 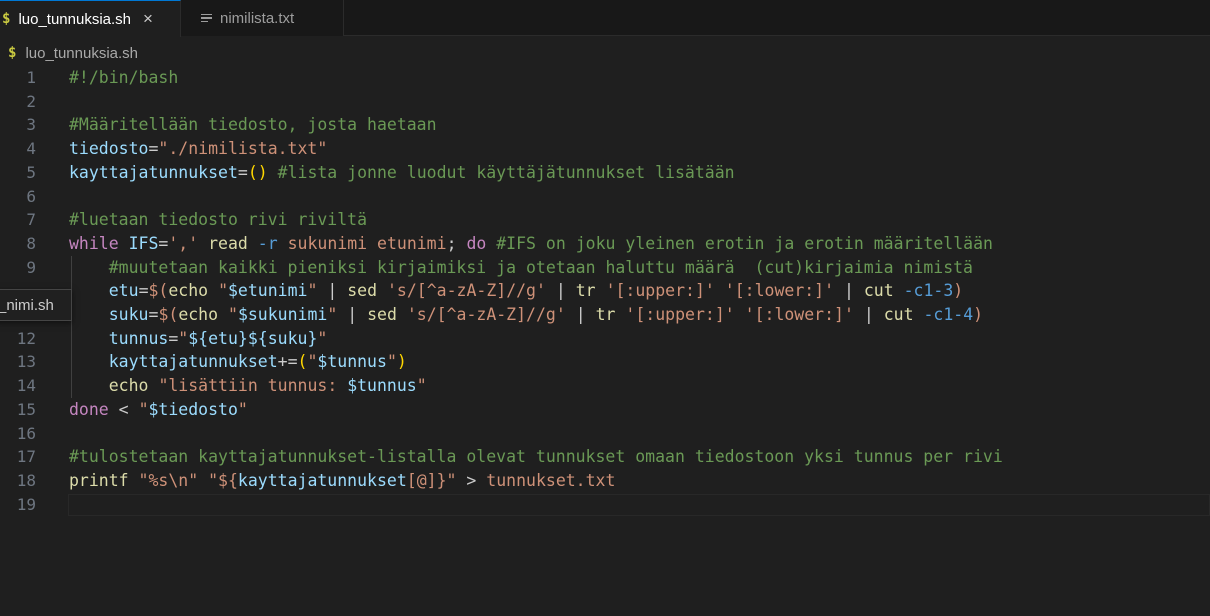 What do you see at coordinates (257, 172) in the screenshot?
I see `code-token: ()` at bounding box center [257, 172].